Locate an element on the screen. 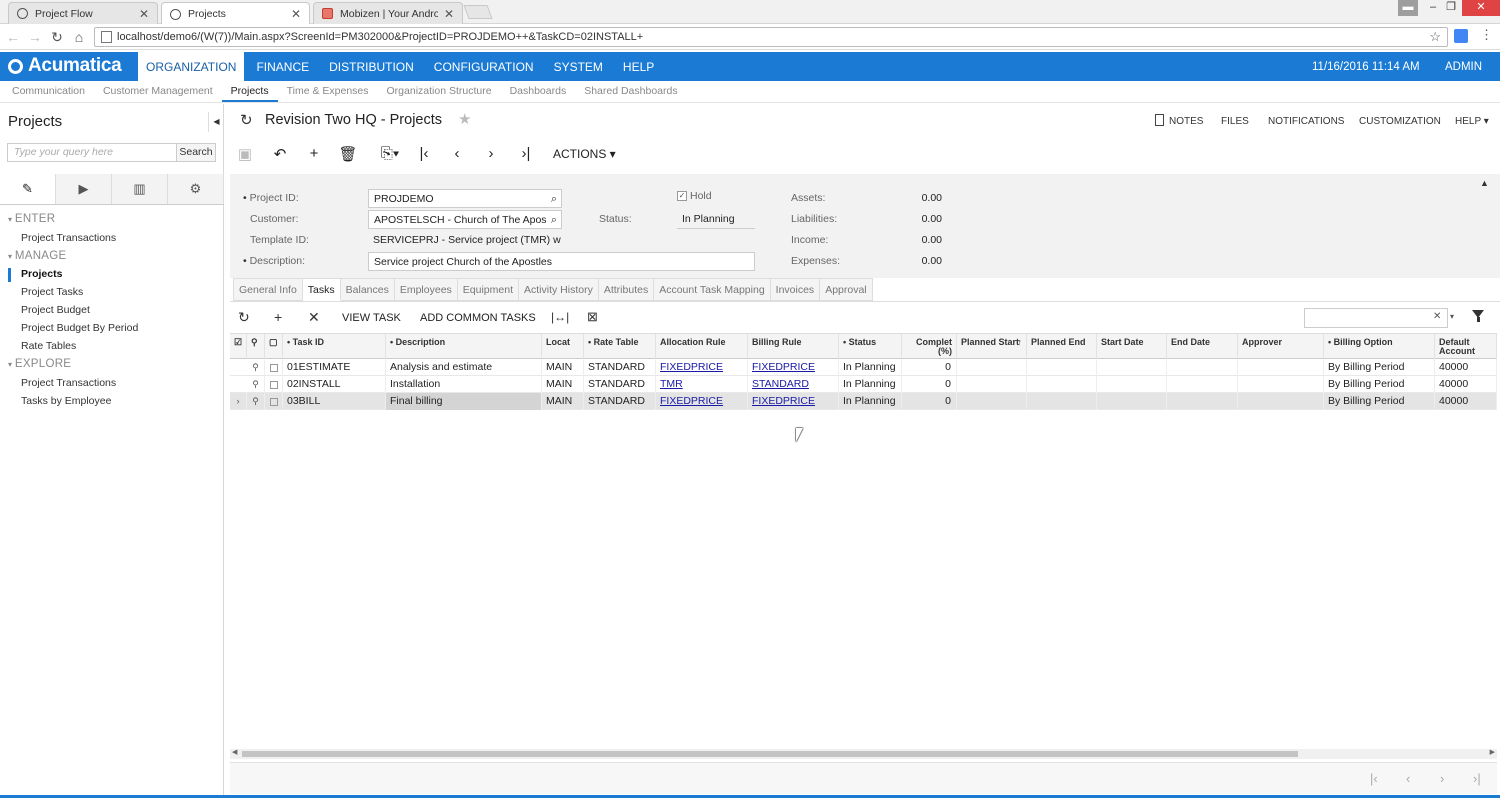 The image size is (1500, 798). cell-description: Installation is located at coordinates (464, 384).